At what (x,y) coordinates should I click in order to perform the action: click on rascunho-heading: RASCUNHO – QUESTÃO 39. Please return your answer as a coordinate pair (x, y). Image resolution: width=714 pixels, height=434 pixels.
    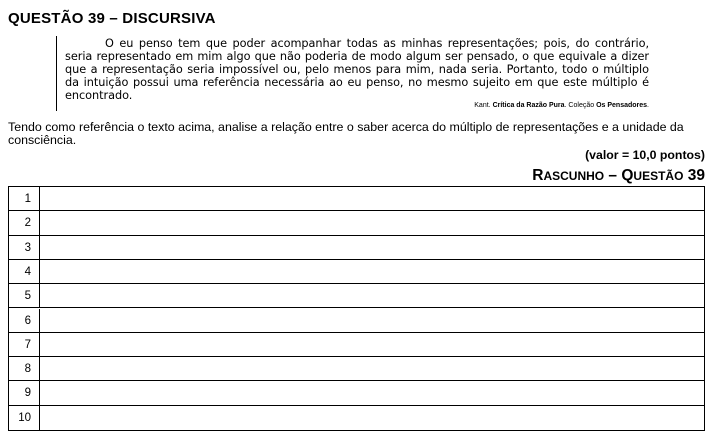
    Looking at the image, I should click on (618, 176).